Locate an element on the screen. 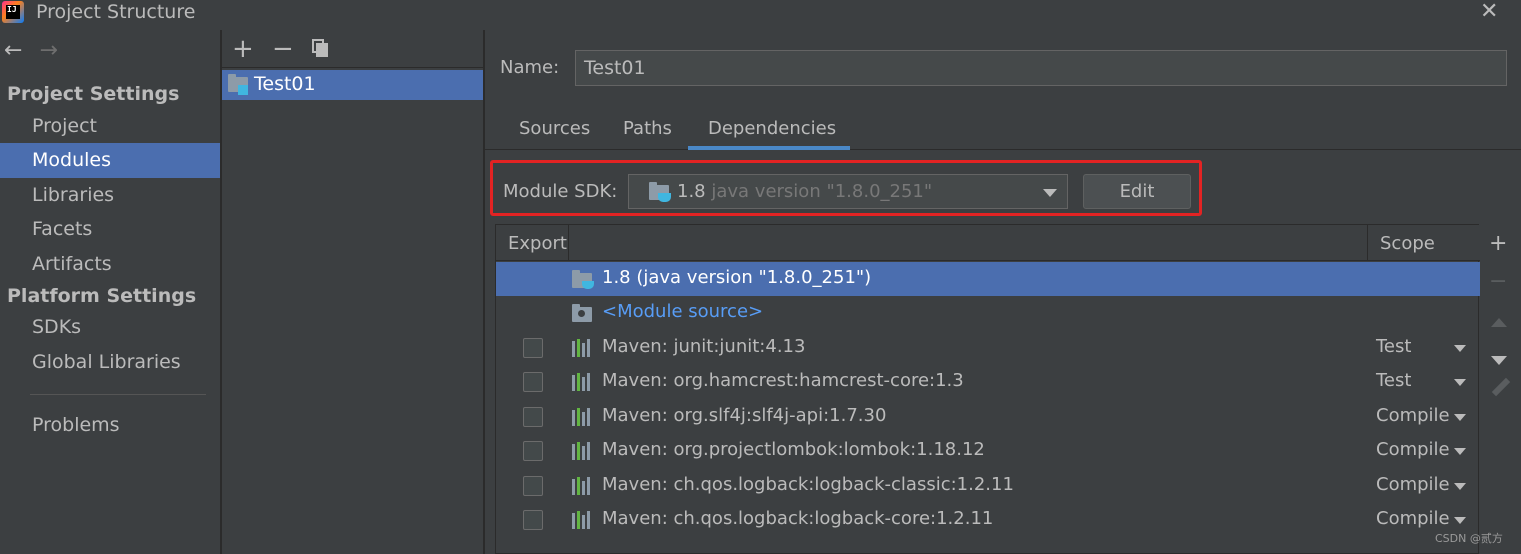  name-label: Name: is located at coordinates (530, 67).